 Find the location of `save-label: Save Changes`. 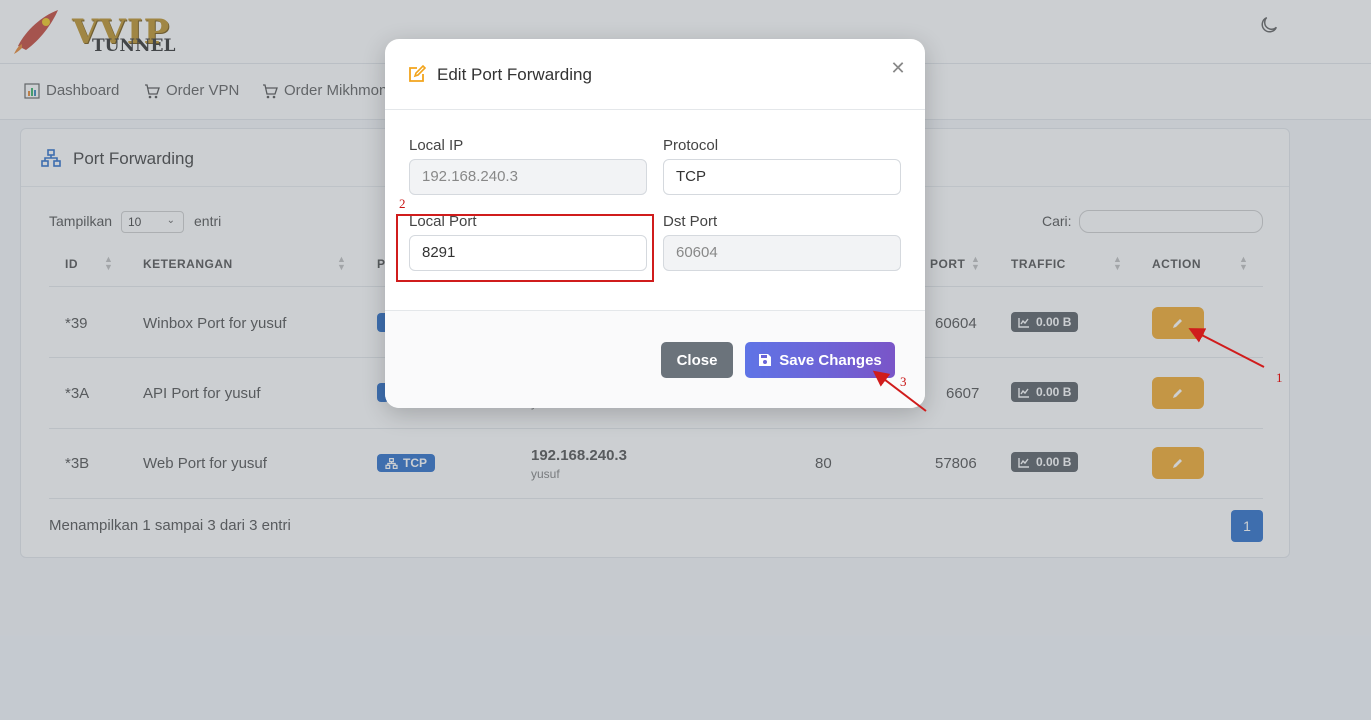

save-label: Save Changes is located at coordinates (830, 360).